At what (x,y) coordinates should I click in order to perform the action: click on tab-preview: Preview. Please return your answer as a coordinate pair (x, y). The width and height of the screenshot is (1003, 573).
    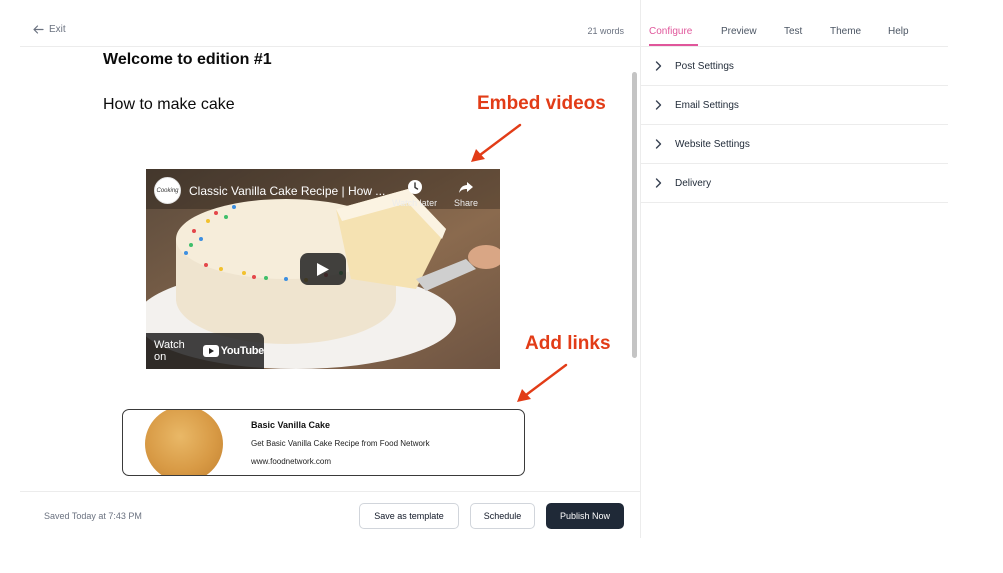
    Looking at the image, I should click on (739, 31).